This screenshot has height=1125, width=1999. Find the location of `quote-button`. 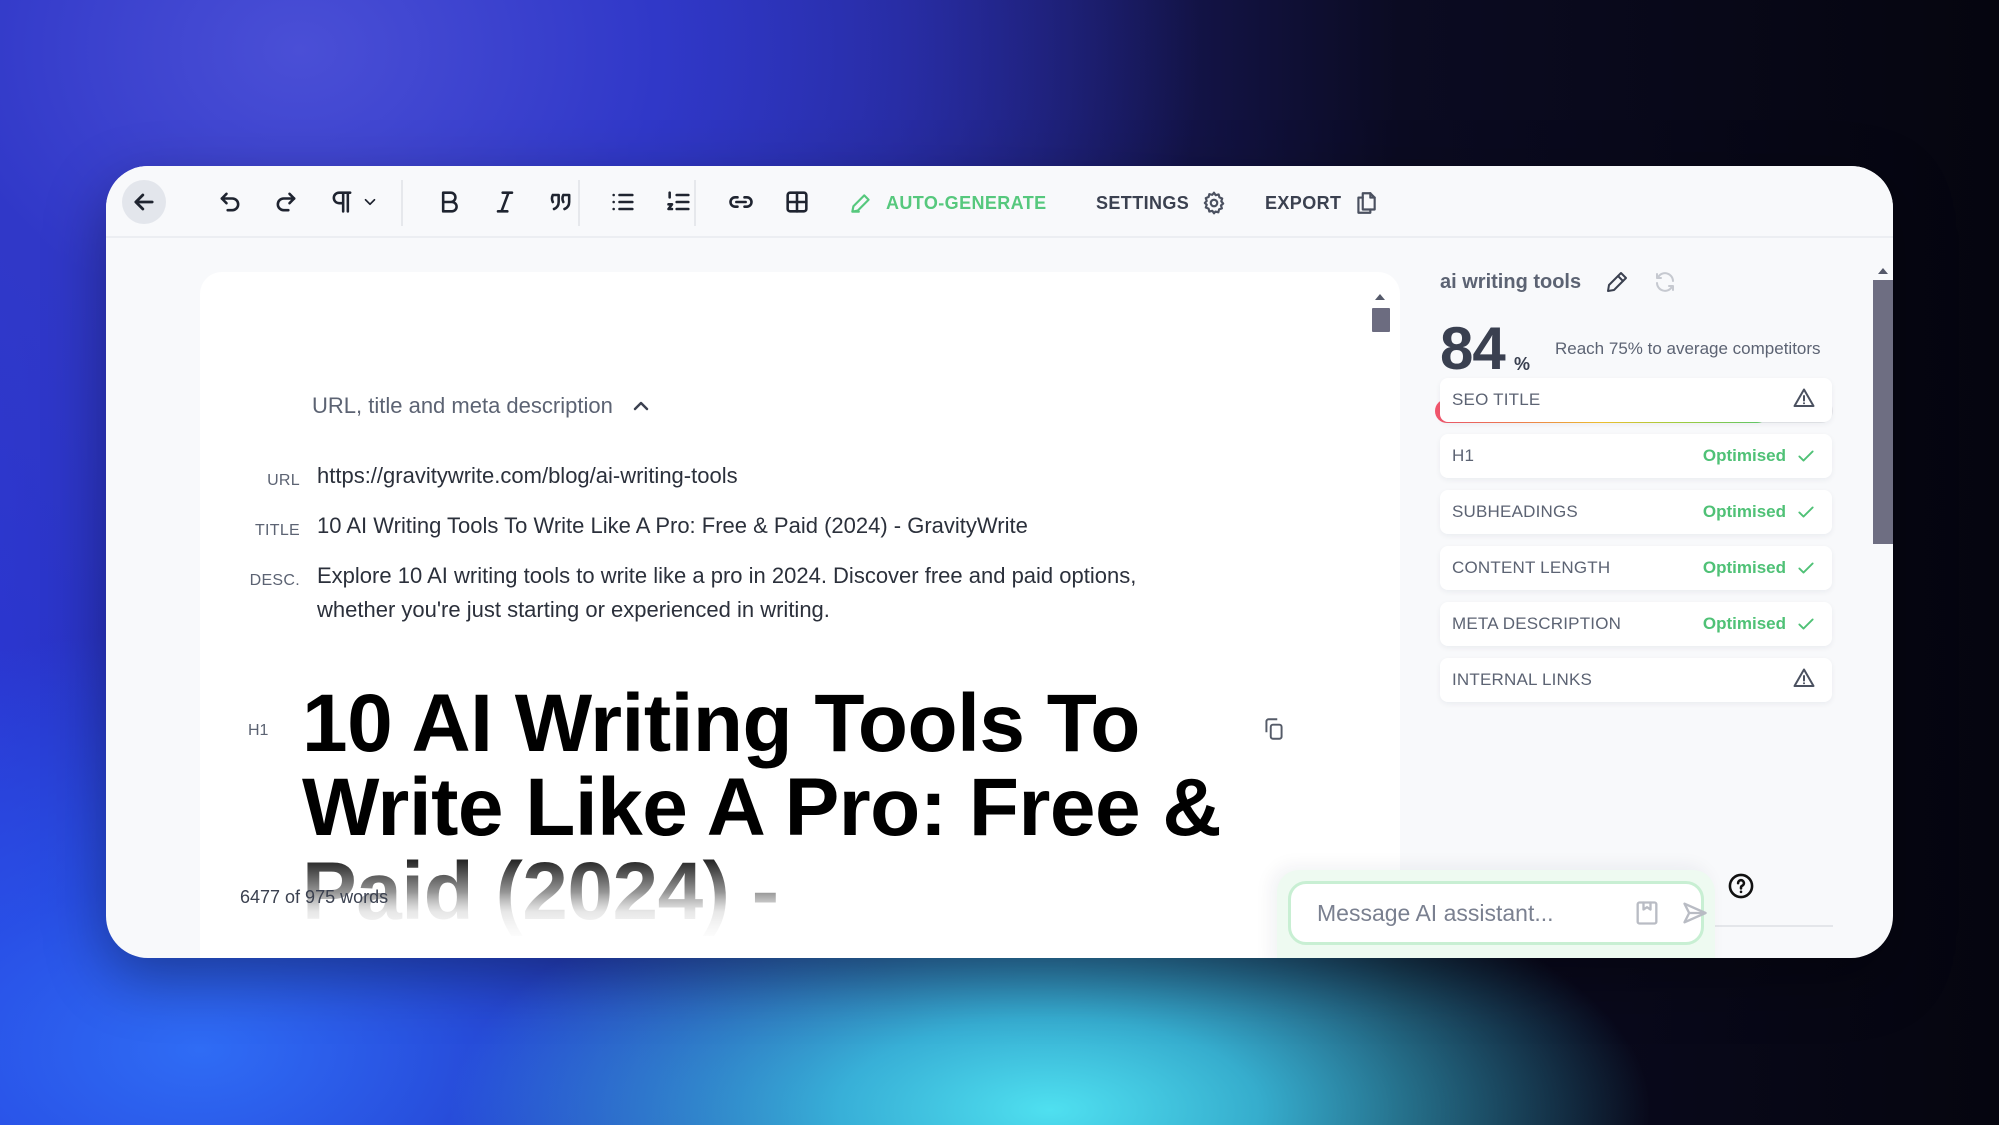

quote-button is located at coordinates (561, 202).